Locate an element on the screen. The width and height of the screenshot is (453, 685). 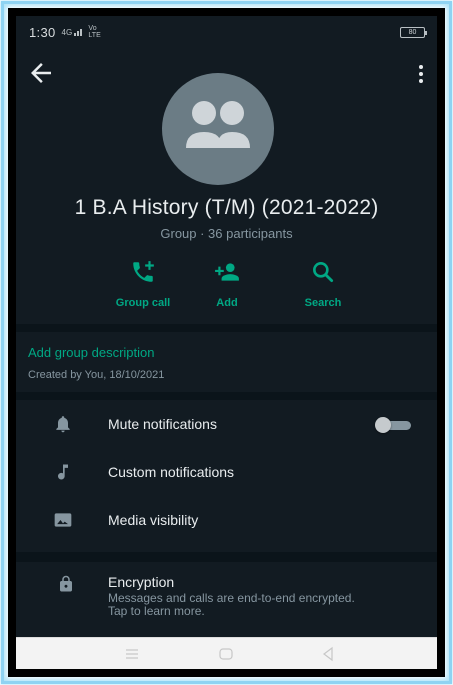
status-bar: 1:30 4G Vo LTE 80 is located at coordinates (226, 32).